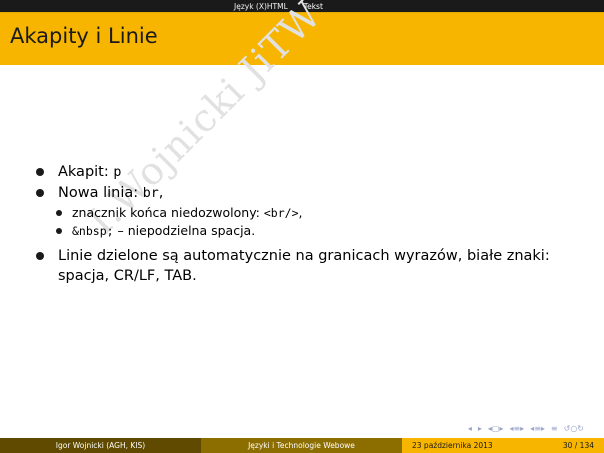 The width and height of the screenshot is (604, 453). What do you see at coordinates (84, 36) in the screenshot?
I see `slide-title: Akapity i Linie` at bounding box center [84, 36].